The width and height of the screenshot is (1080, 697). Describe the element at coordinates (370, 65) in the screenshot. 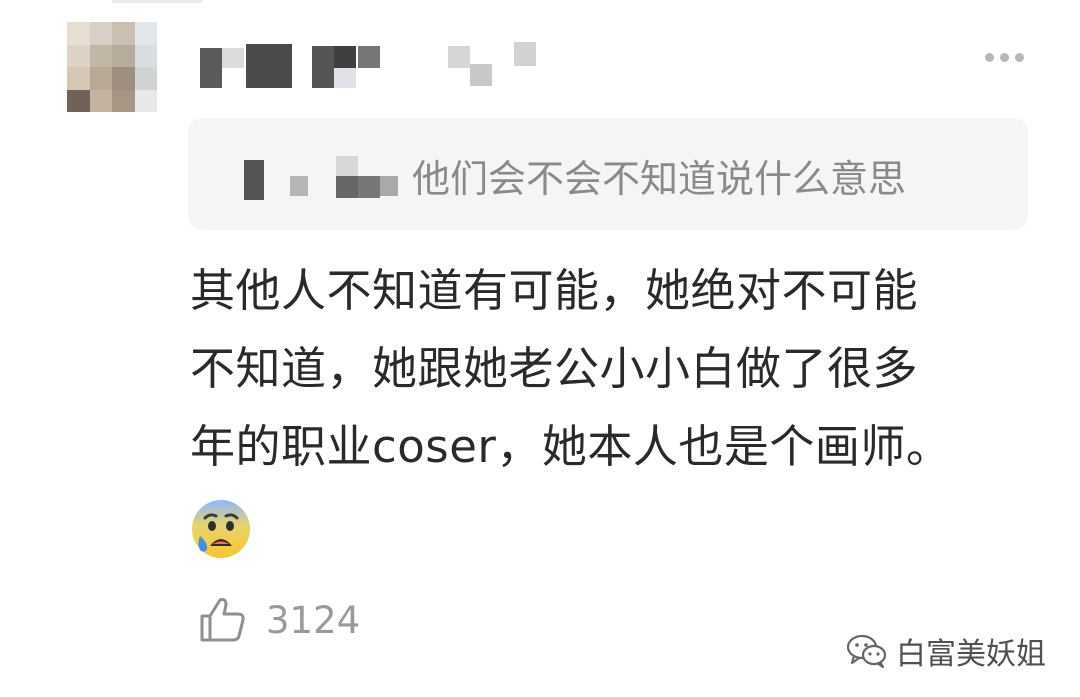

I see `username-censored` at that location.